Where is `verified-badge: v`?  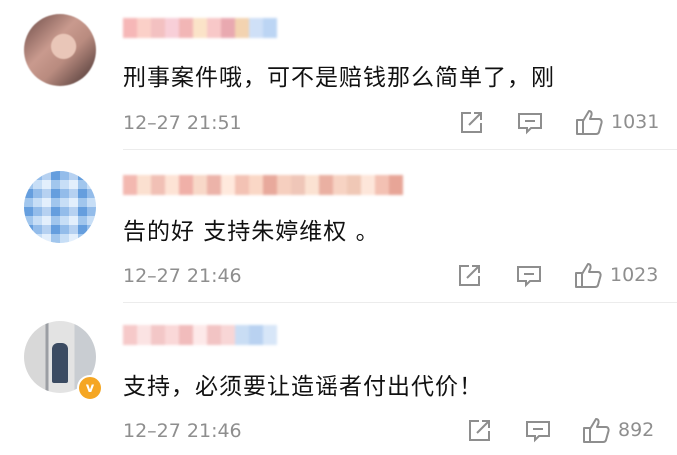 verified-badge: v is located at coordinates (90, 388).